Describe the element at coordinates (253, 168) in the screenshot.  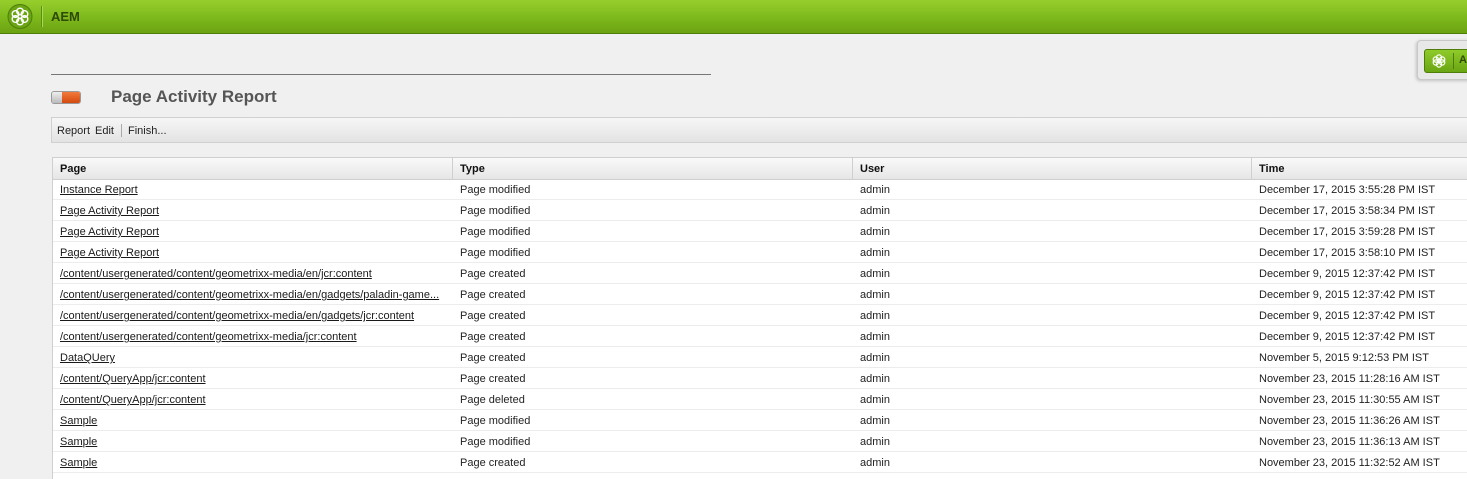
I see `column-header-page: Page` at that location.